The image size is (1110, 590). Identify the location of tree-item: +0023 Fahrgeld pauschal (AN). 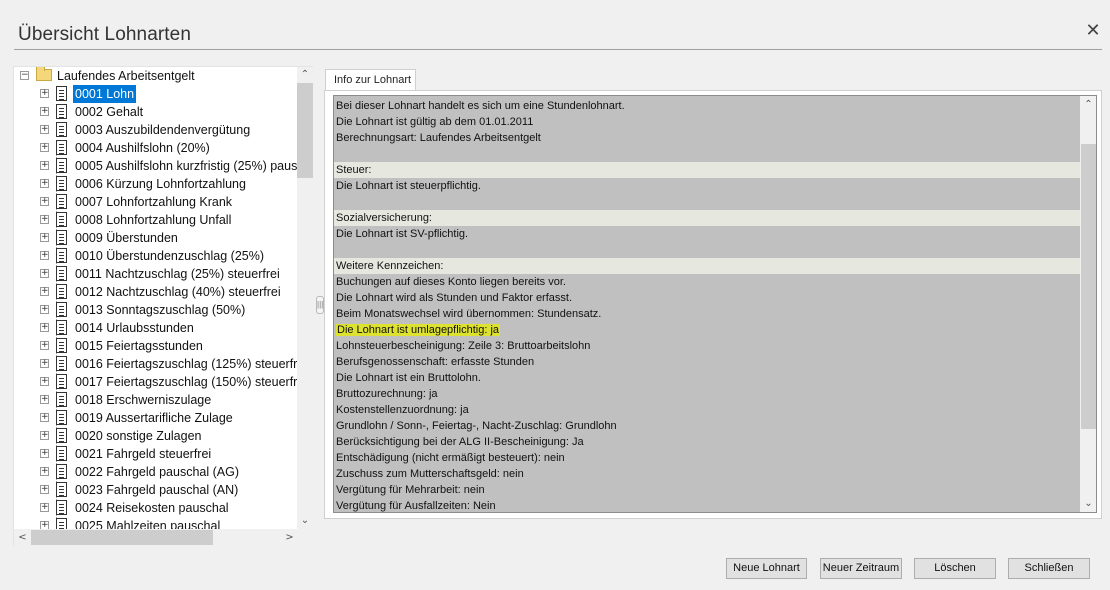
(155, 490).